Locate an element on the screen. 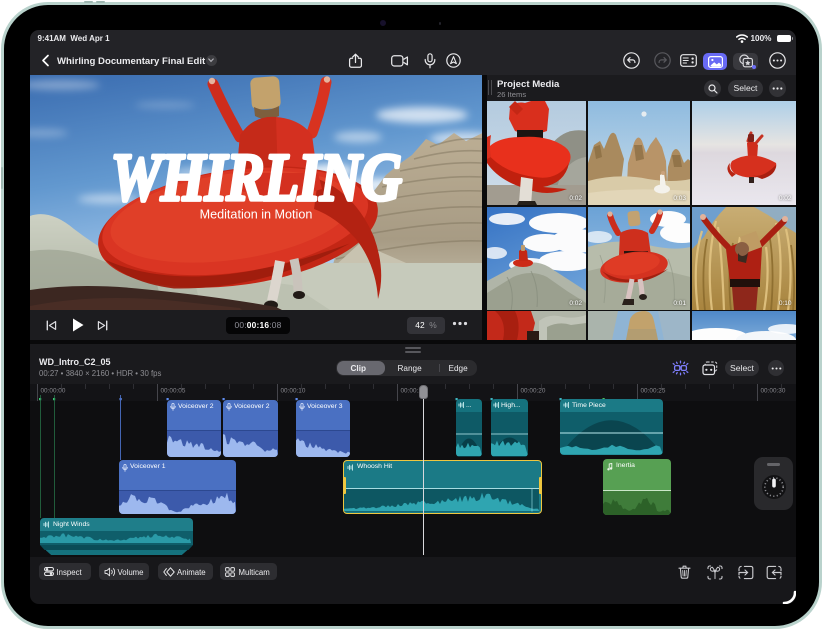 Image resolution: width=824 pixels, height=632 pixels. svg-text: 00:00:30 is located at coordinates (772, 391).